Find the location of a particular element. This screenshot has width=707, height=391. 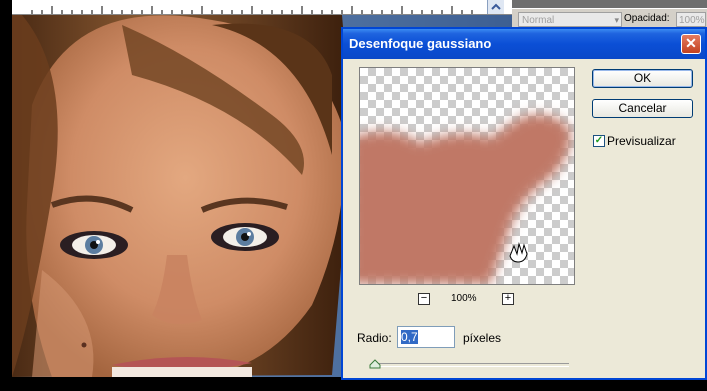

close-icon: ✕ is located at coordinates (691, 43).